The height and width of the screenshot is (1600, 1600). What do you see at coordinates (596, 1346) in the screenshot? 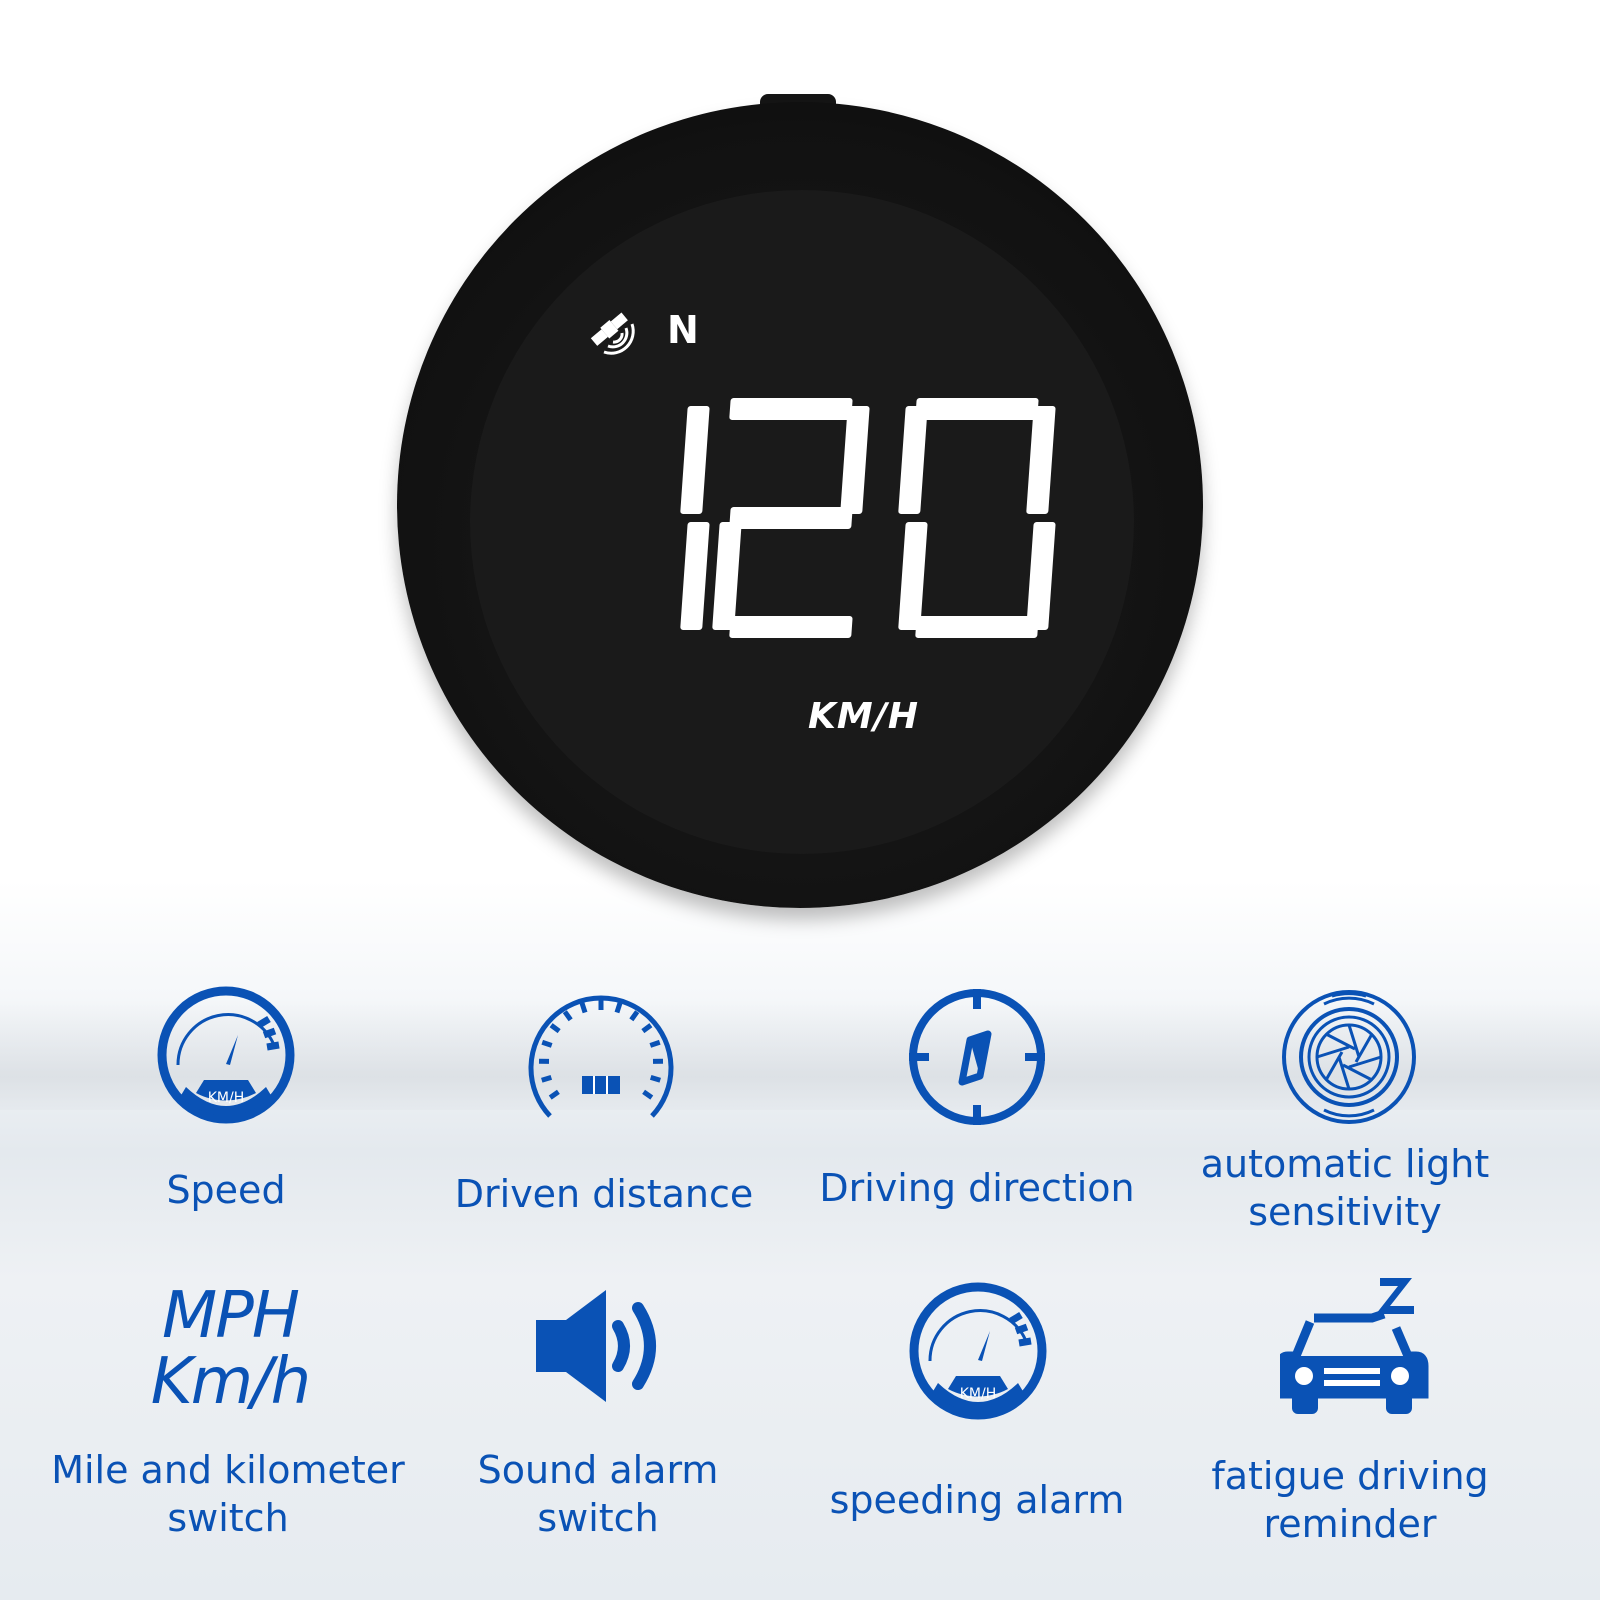
I see `speaker-icon` at bounding box center [596, 1346].